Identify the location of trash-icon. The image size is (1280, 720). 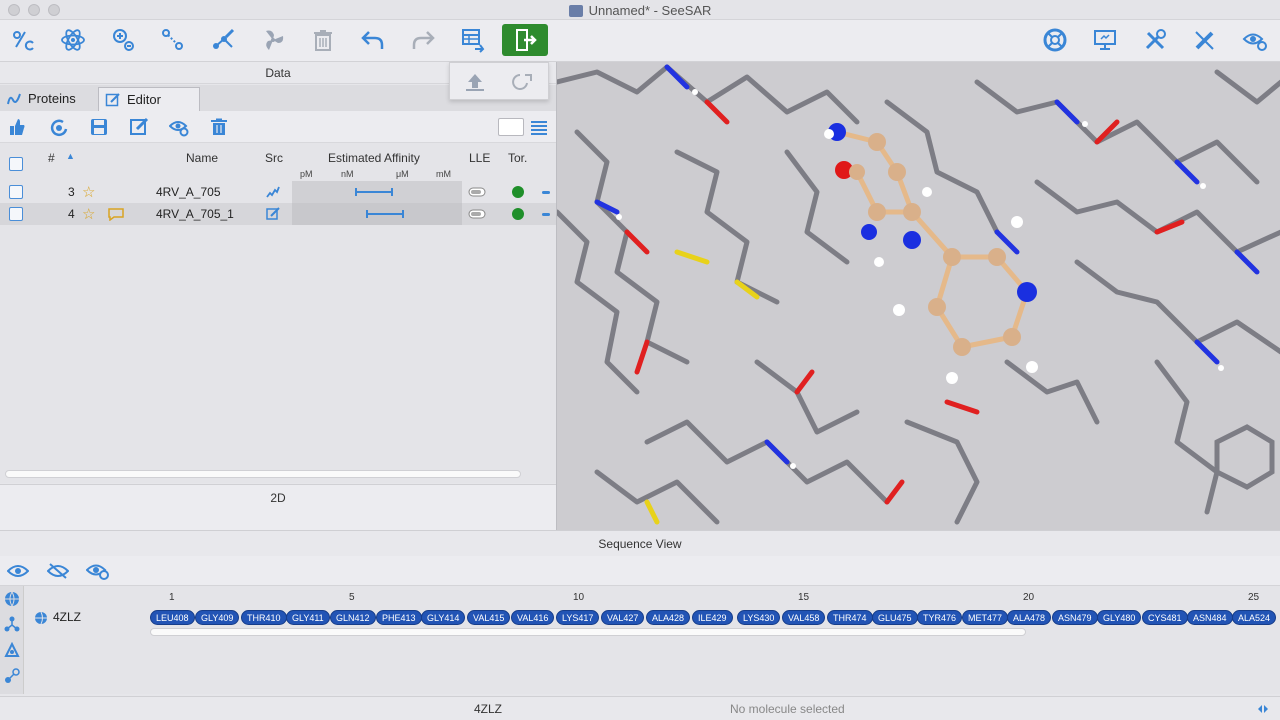
(323, 40).